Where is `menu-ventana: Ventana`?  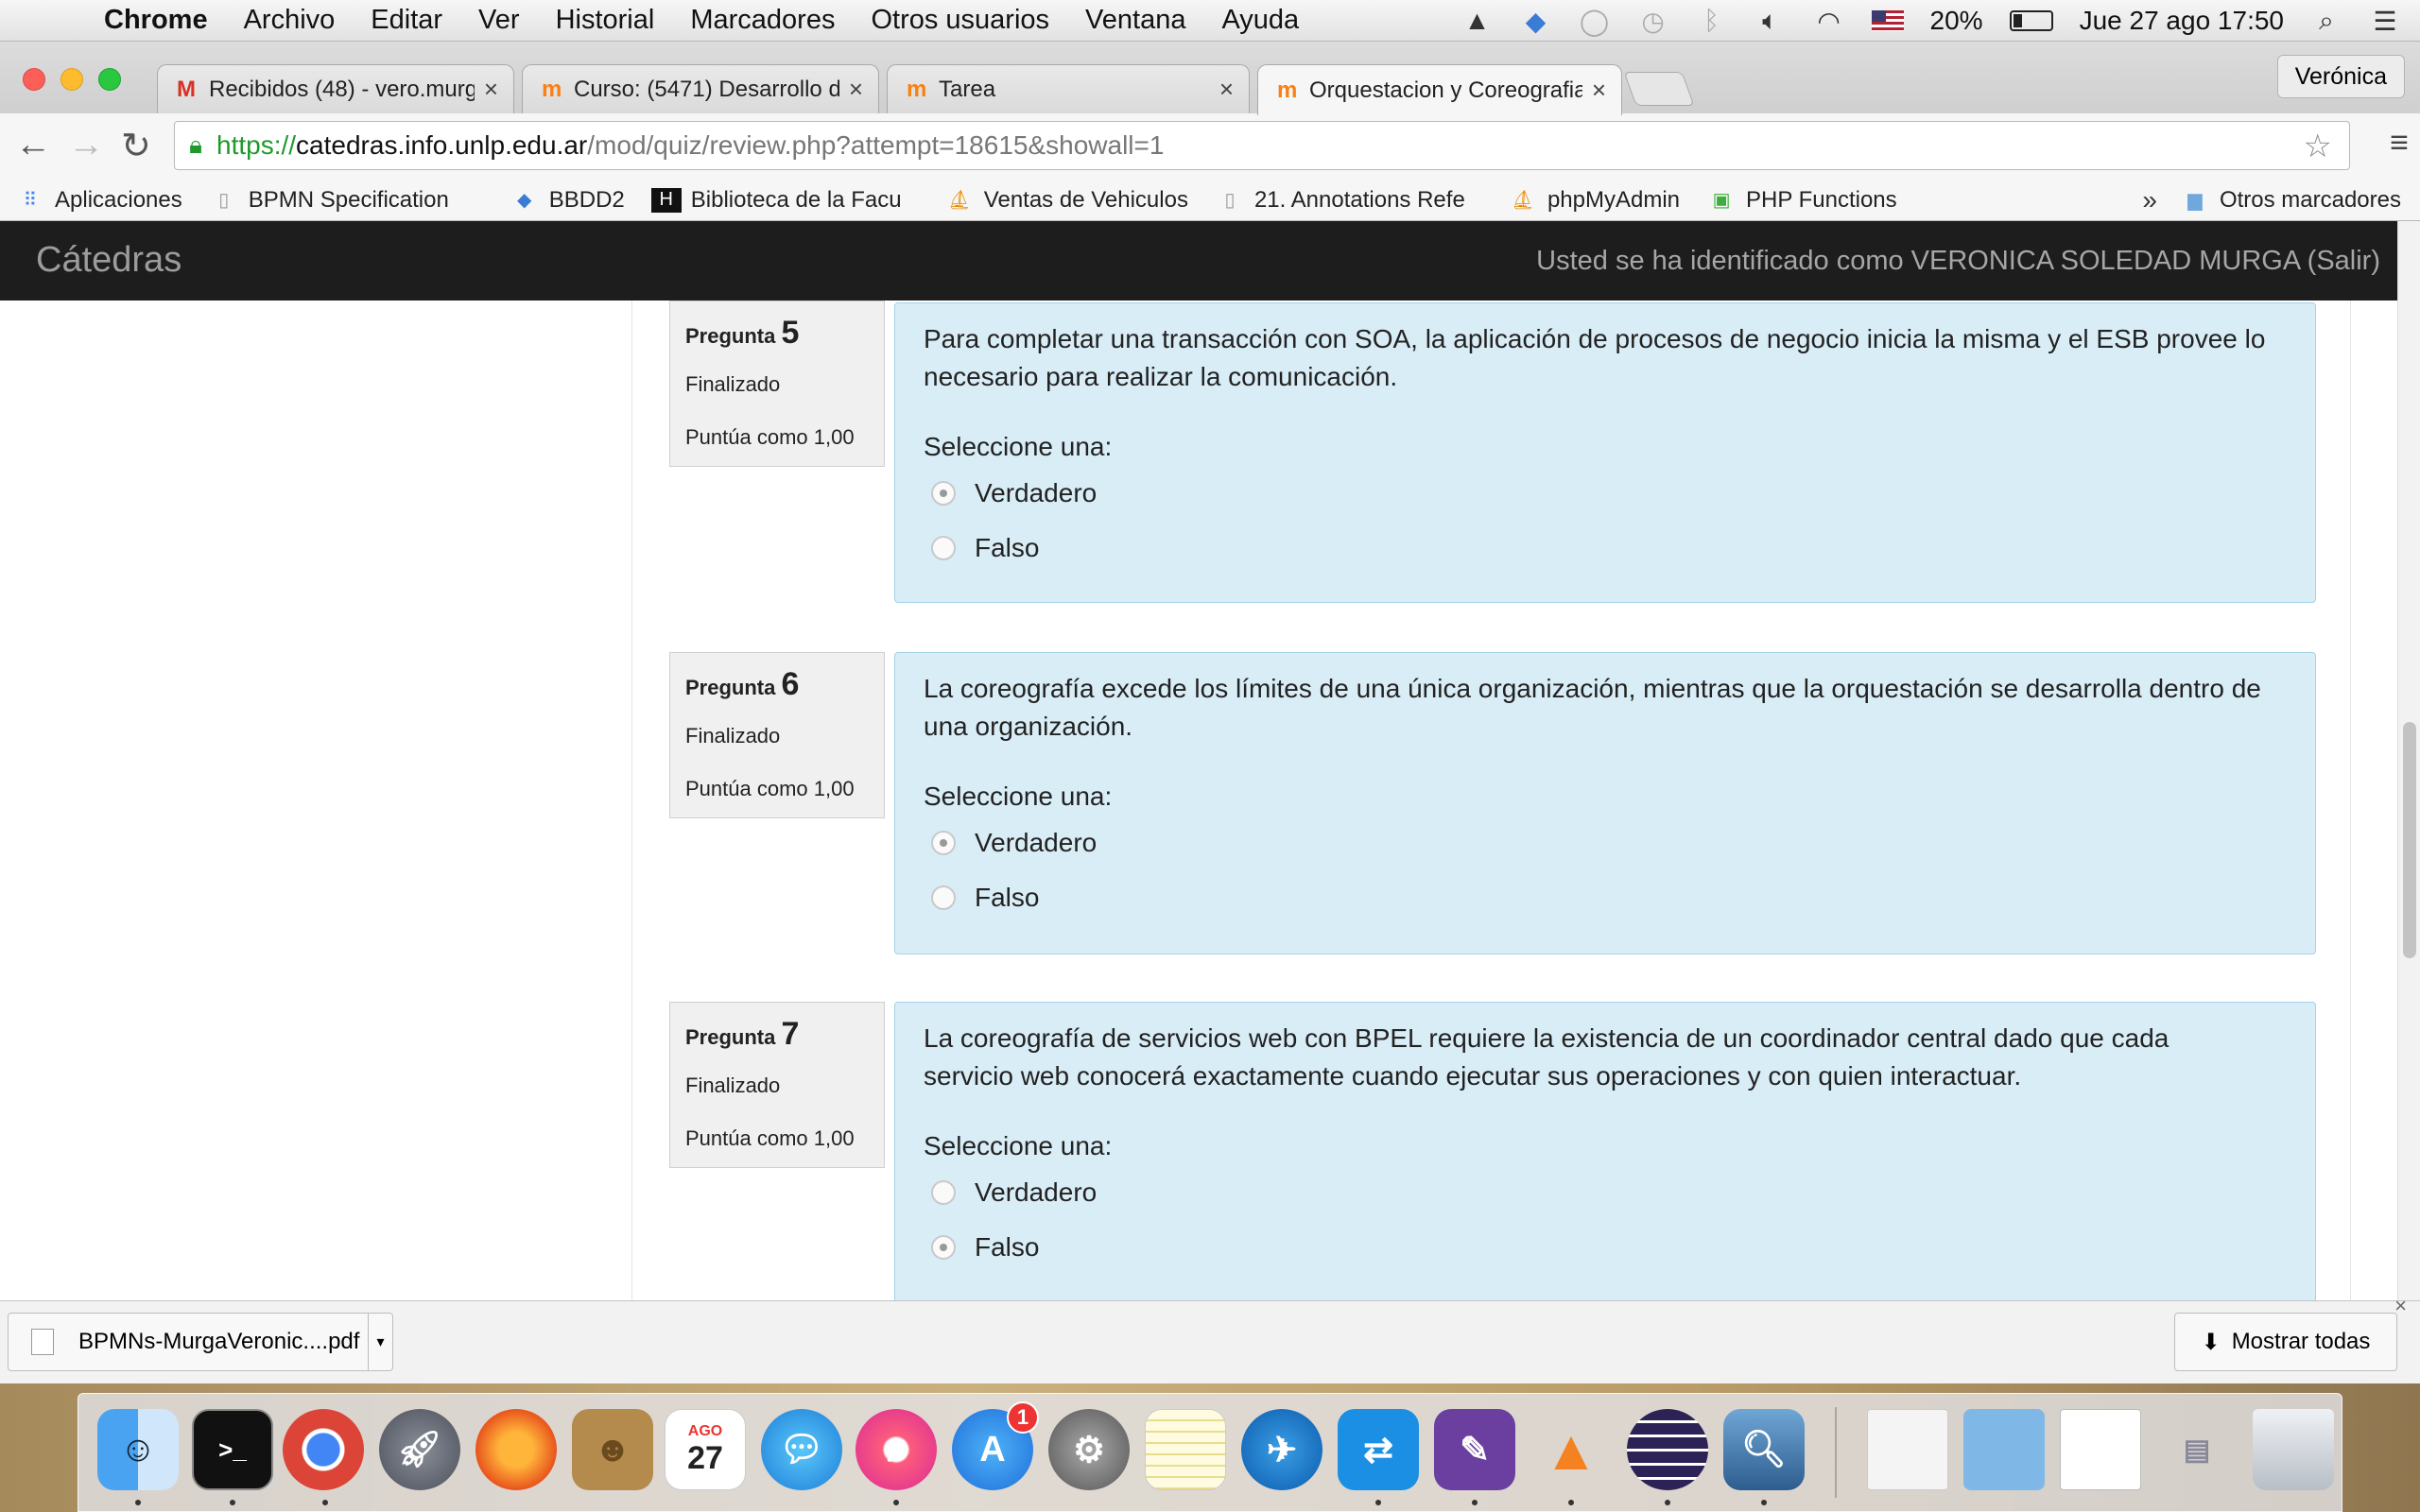 menu-ventana: Ventana is located at coordinates (1135, 20).